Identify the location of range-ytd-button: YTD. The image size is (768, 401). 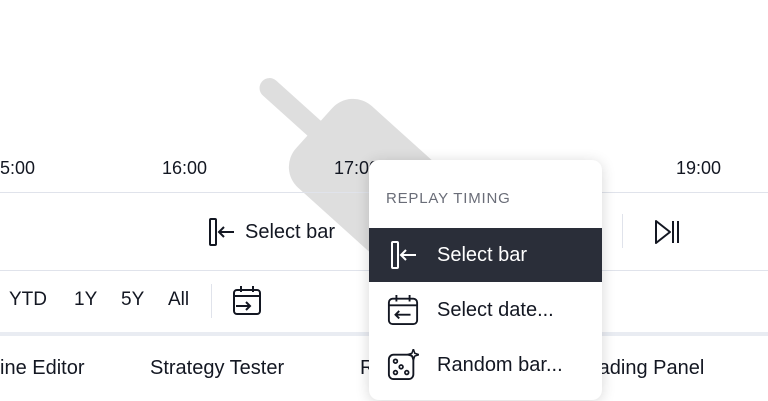
(28, 300).